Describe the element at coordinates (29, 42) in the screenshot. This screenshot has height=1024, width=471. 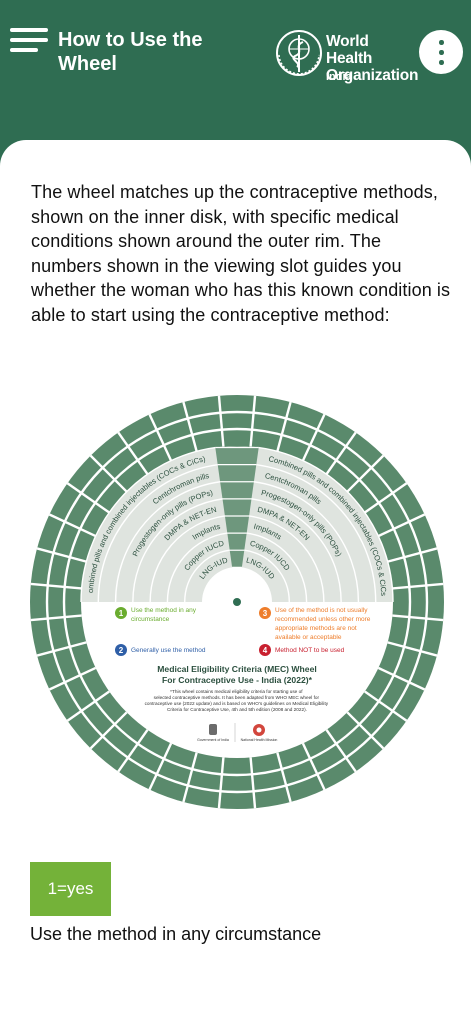
I see `hamburger-menu-icon` at that location.